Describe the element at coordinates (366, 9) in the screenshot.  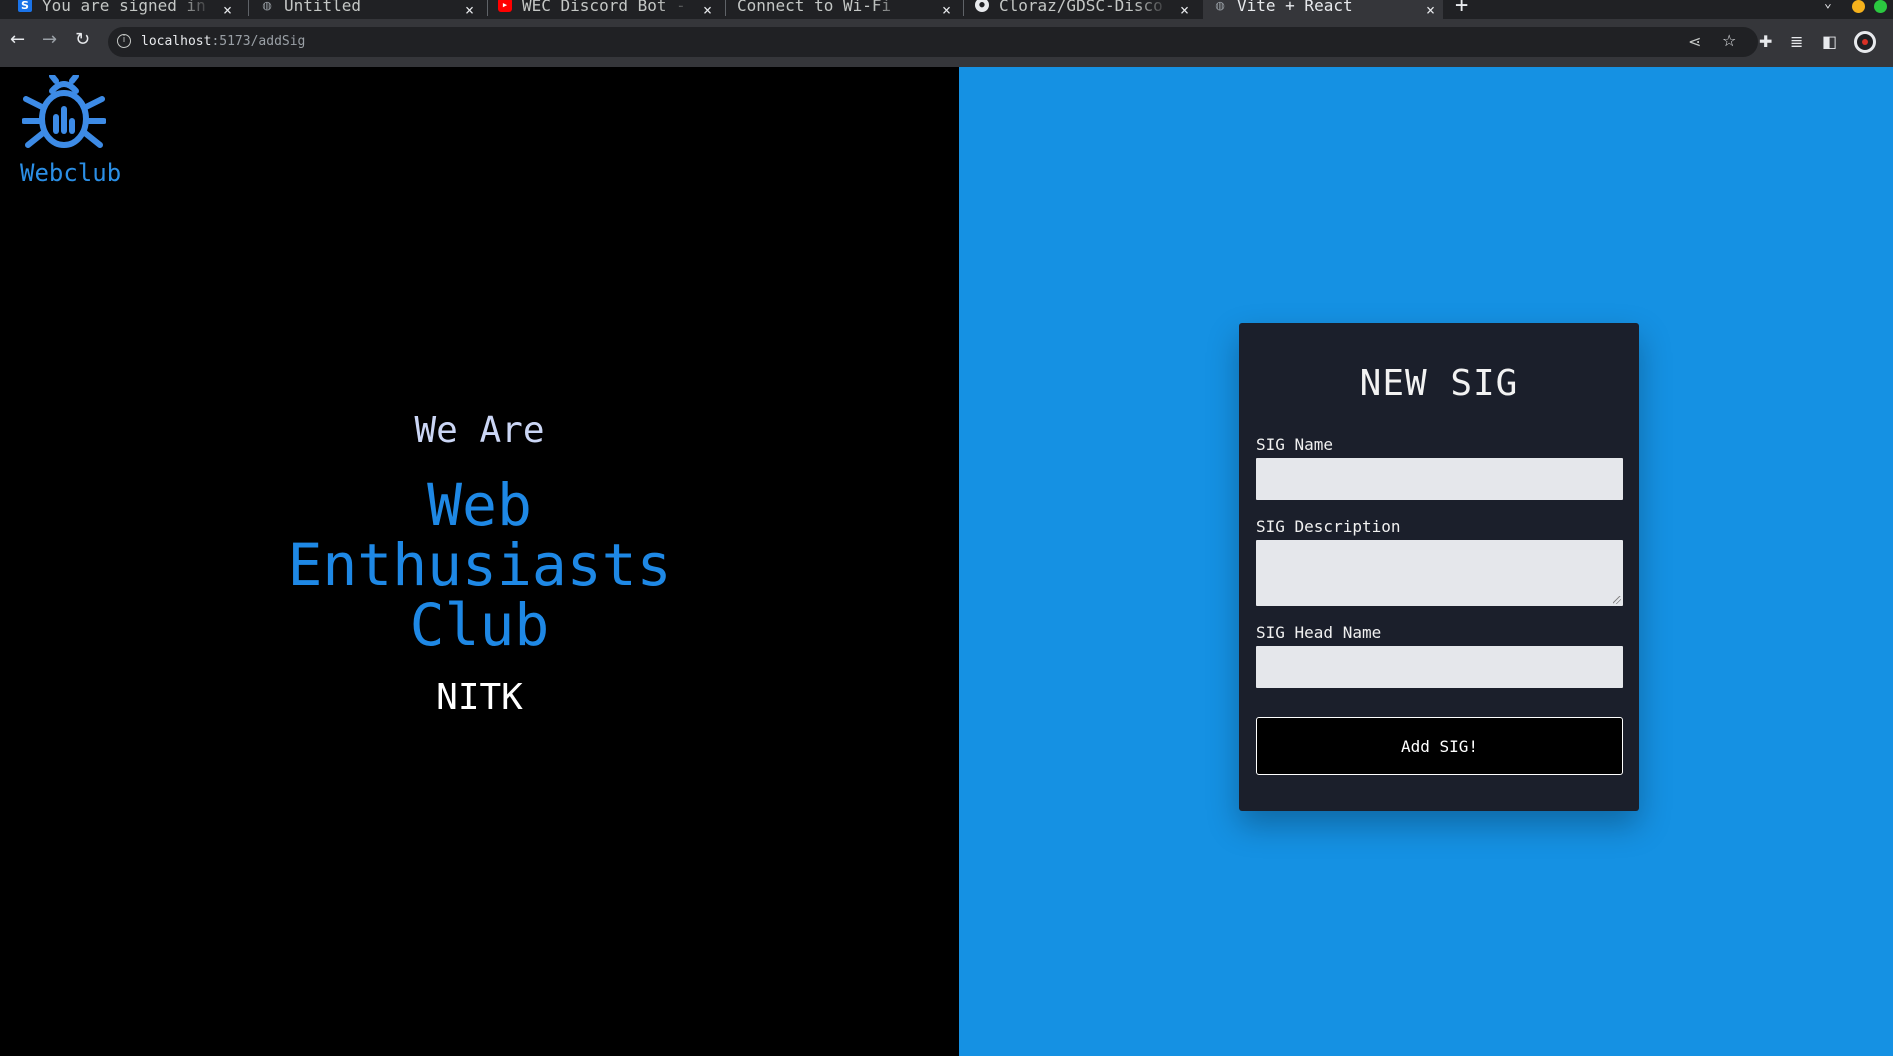
I see `tab-untitled: ◍ Untitled ×` at that location.